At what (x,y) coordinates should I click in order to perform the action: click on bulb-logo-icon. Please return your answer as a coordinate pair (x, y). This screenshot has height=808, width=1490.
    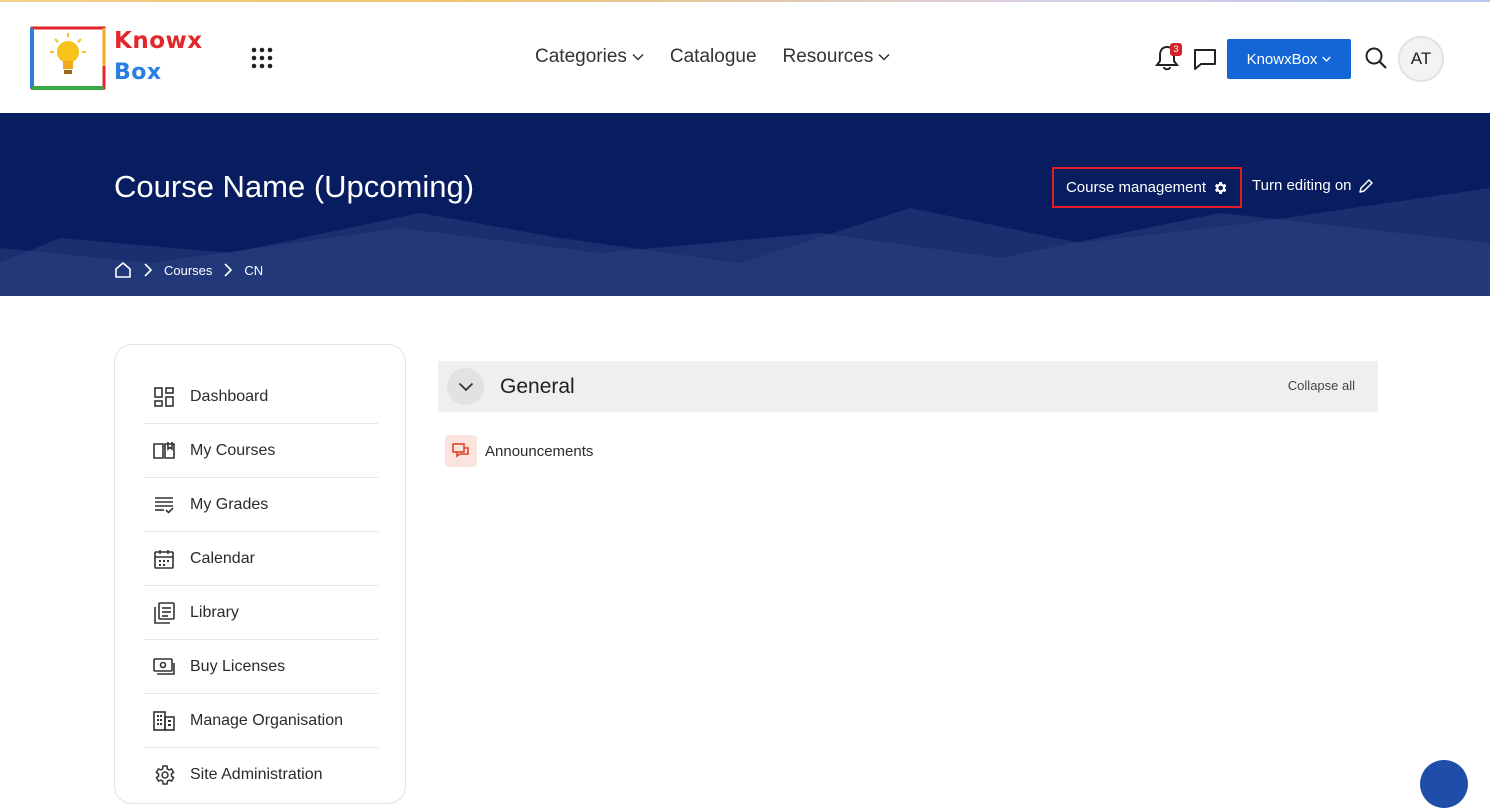
    Looking at the image, I should click on (68, 58).